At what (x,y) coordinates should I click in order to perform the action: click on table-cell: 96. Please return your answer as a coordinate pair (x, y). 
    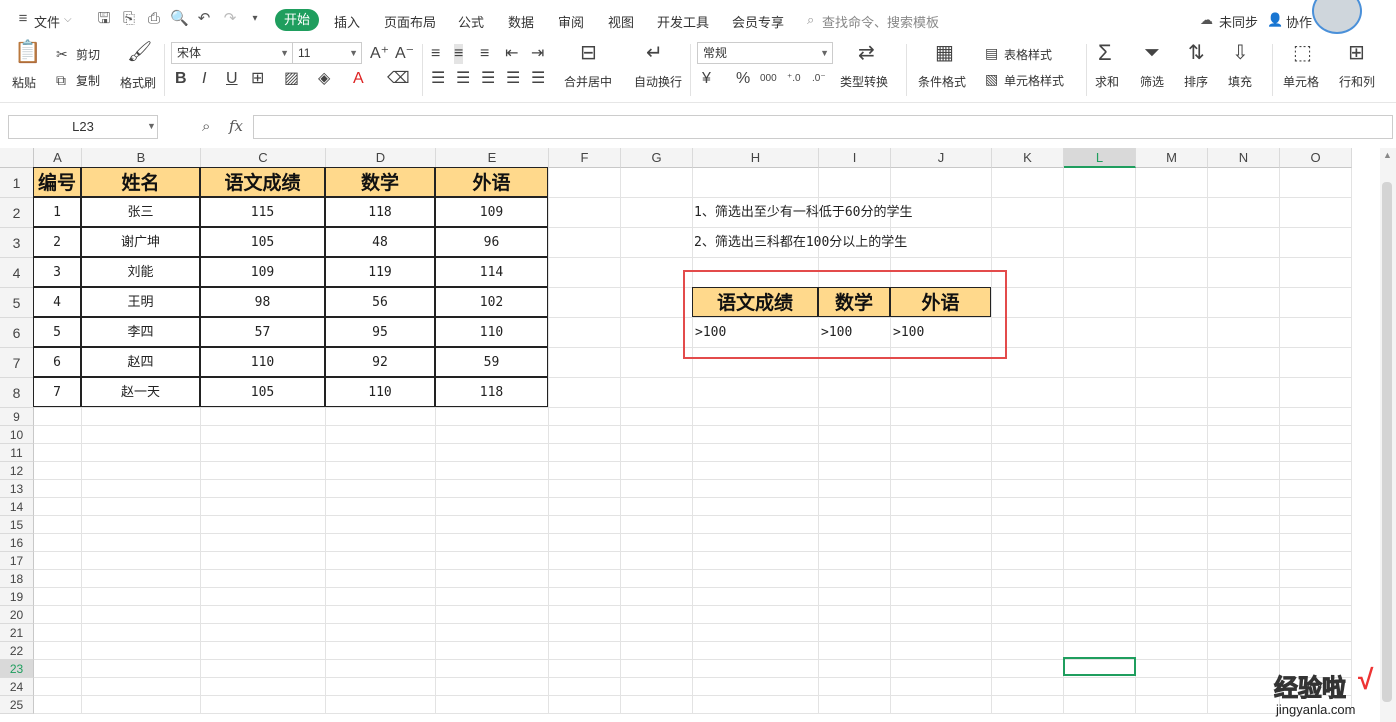
    Looking at the image, I should click on (491, 242).